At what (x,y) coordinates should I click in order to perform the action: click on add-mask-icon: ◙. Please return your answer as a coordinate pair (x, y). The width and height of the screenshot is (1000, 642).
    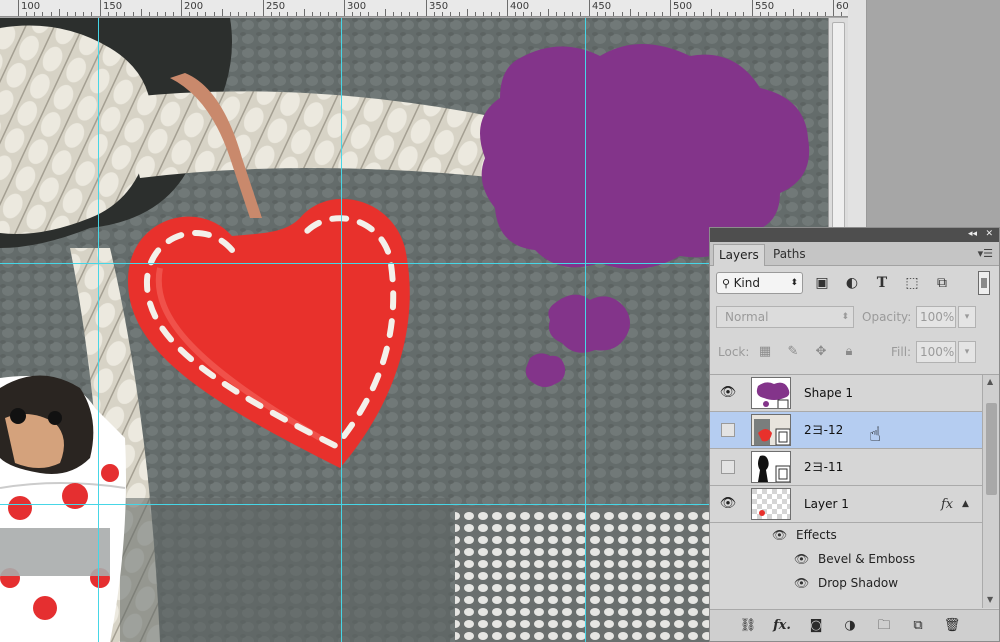
    Looking at the image, I should click on (816, 626).